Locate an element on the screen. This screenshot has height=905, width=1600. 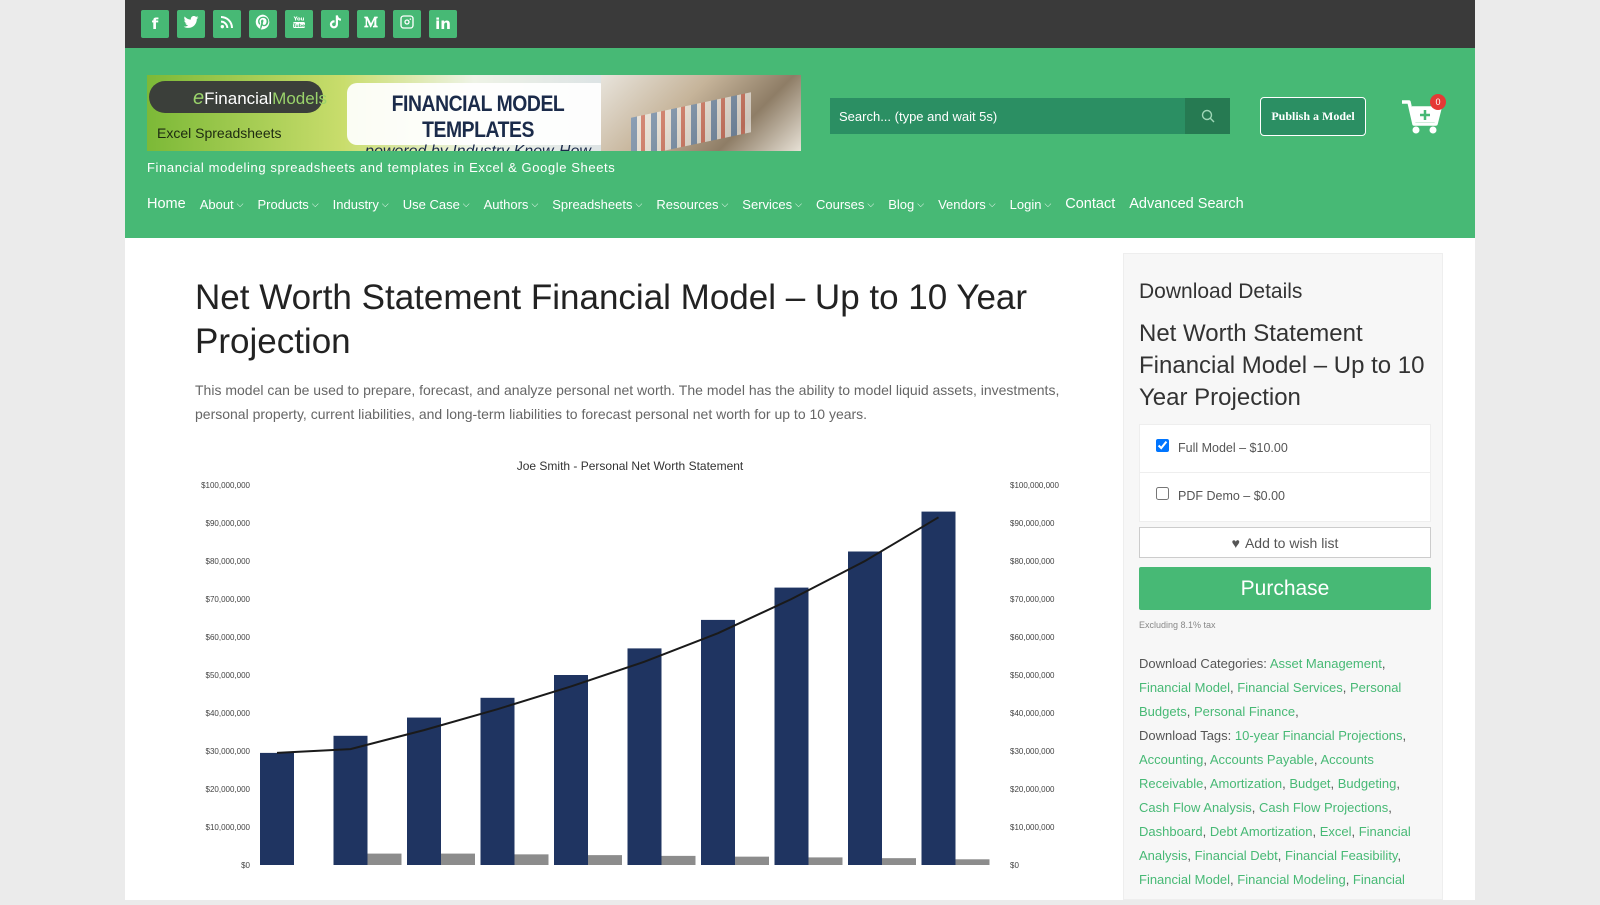
nav-item-vendors: Vendors ⌵ is located at coordinates (967, 204).